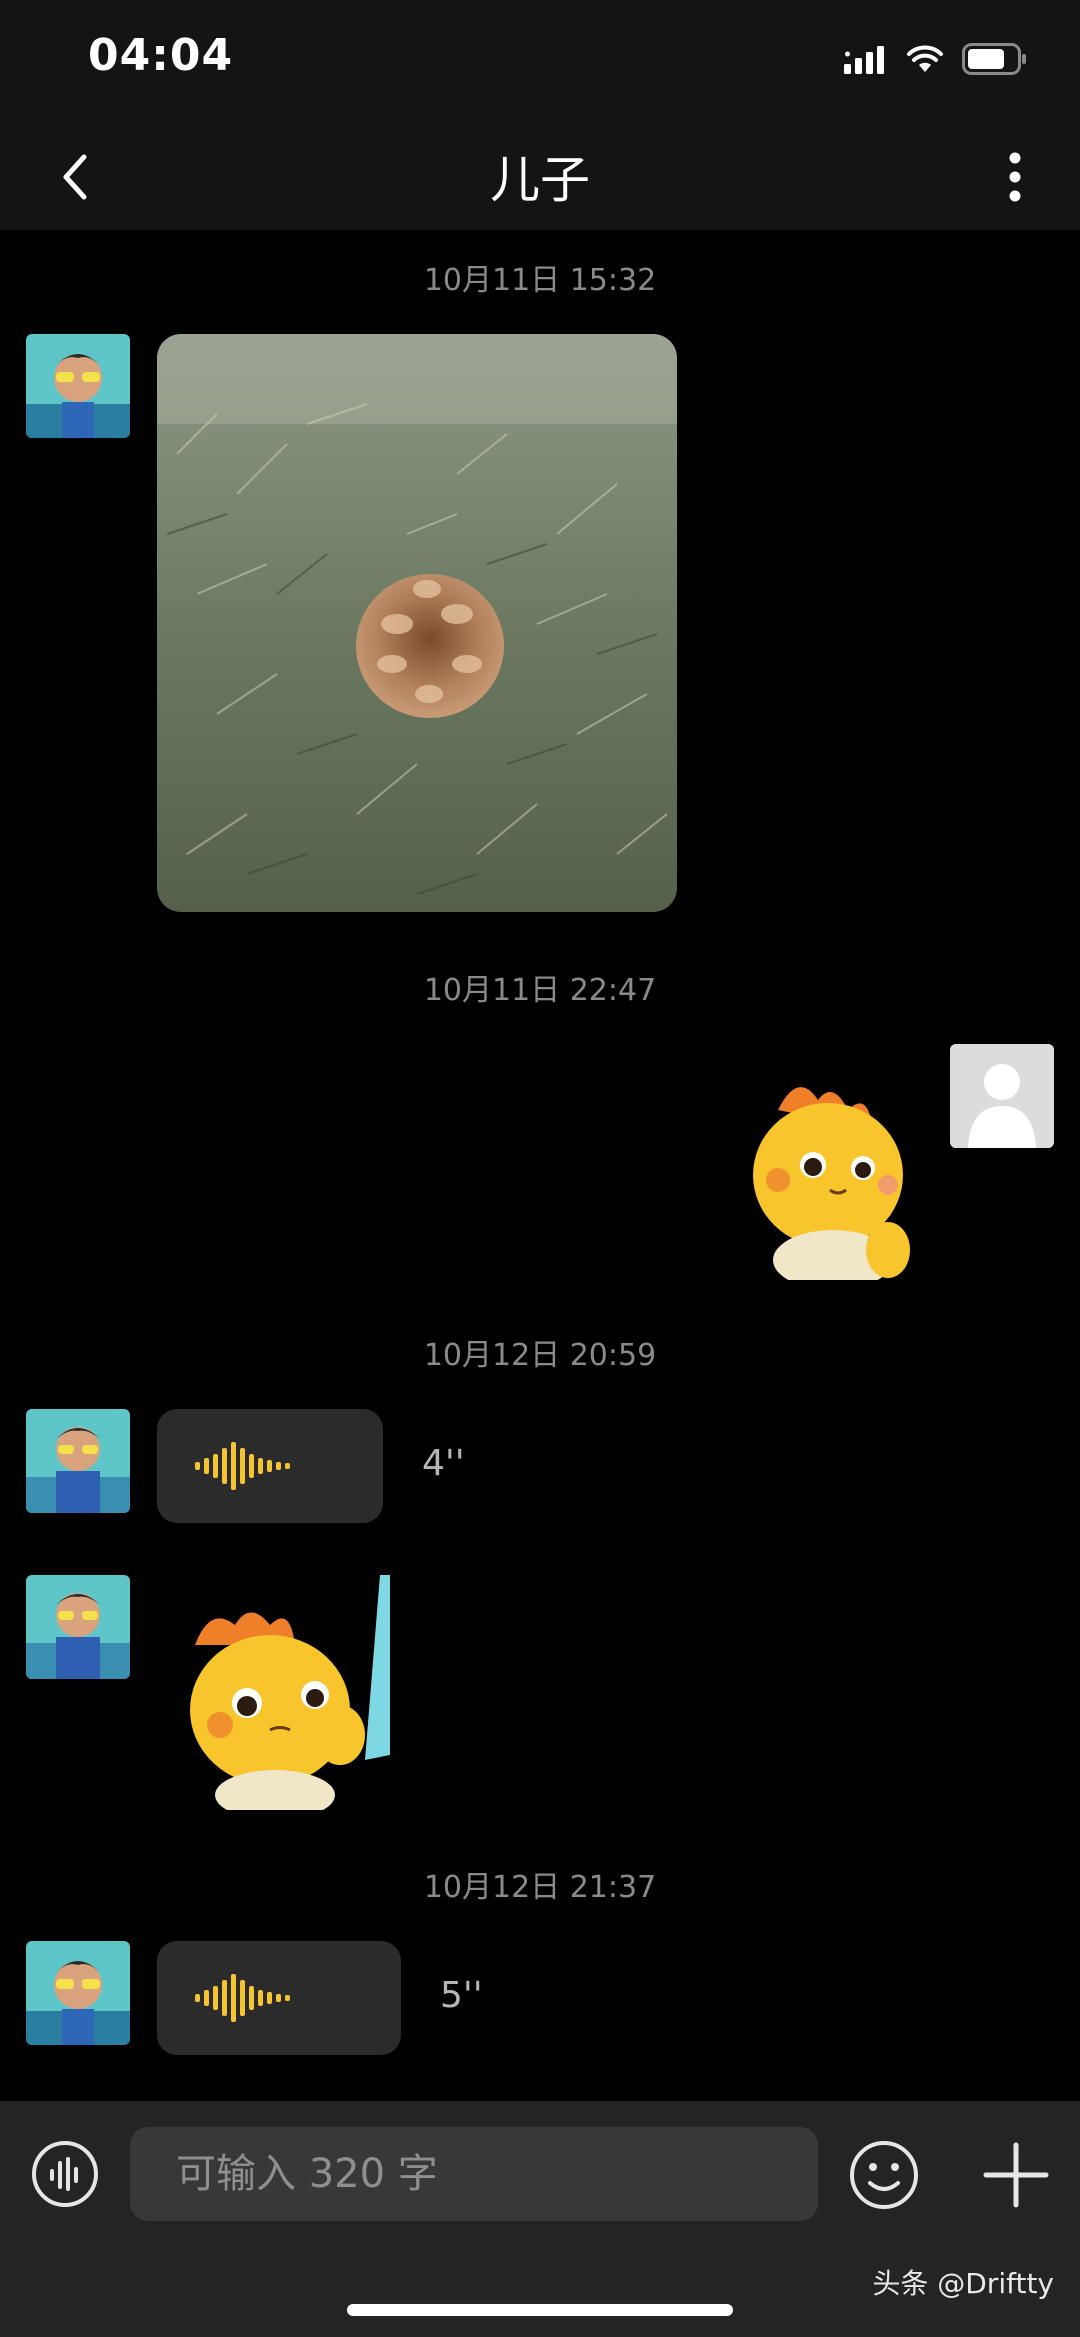 The width and height of the screenshot is (1080, 2337). I want to click on voice-input-toggle, so click(65, 2174).